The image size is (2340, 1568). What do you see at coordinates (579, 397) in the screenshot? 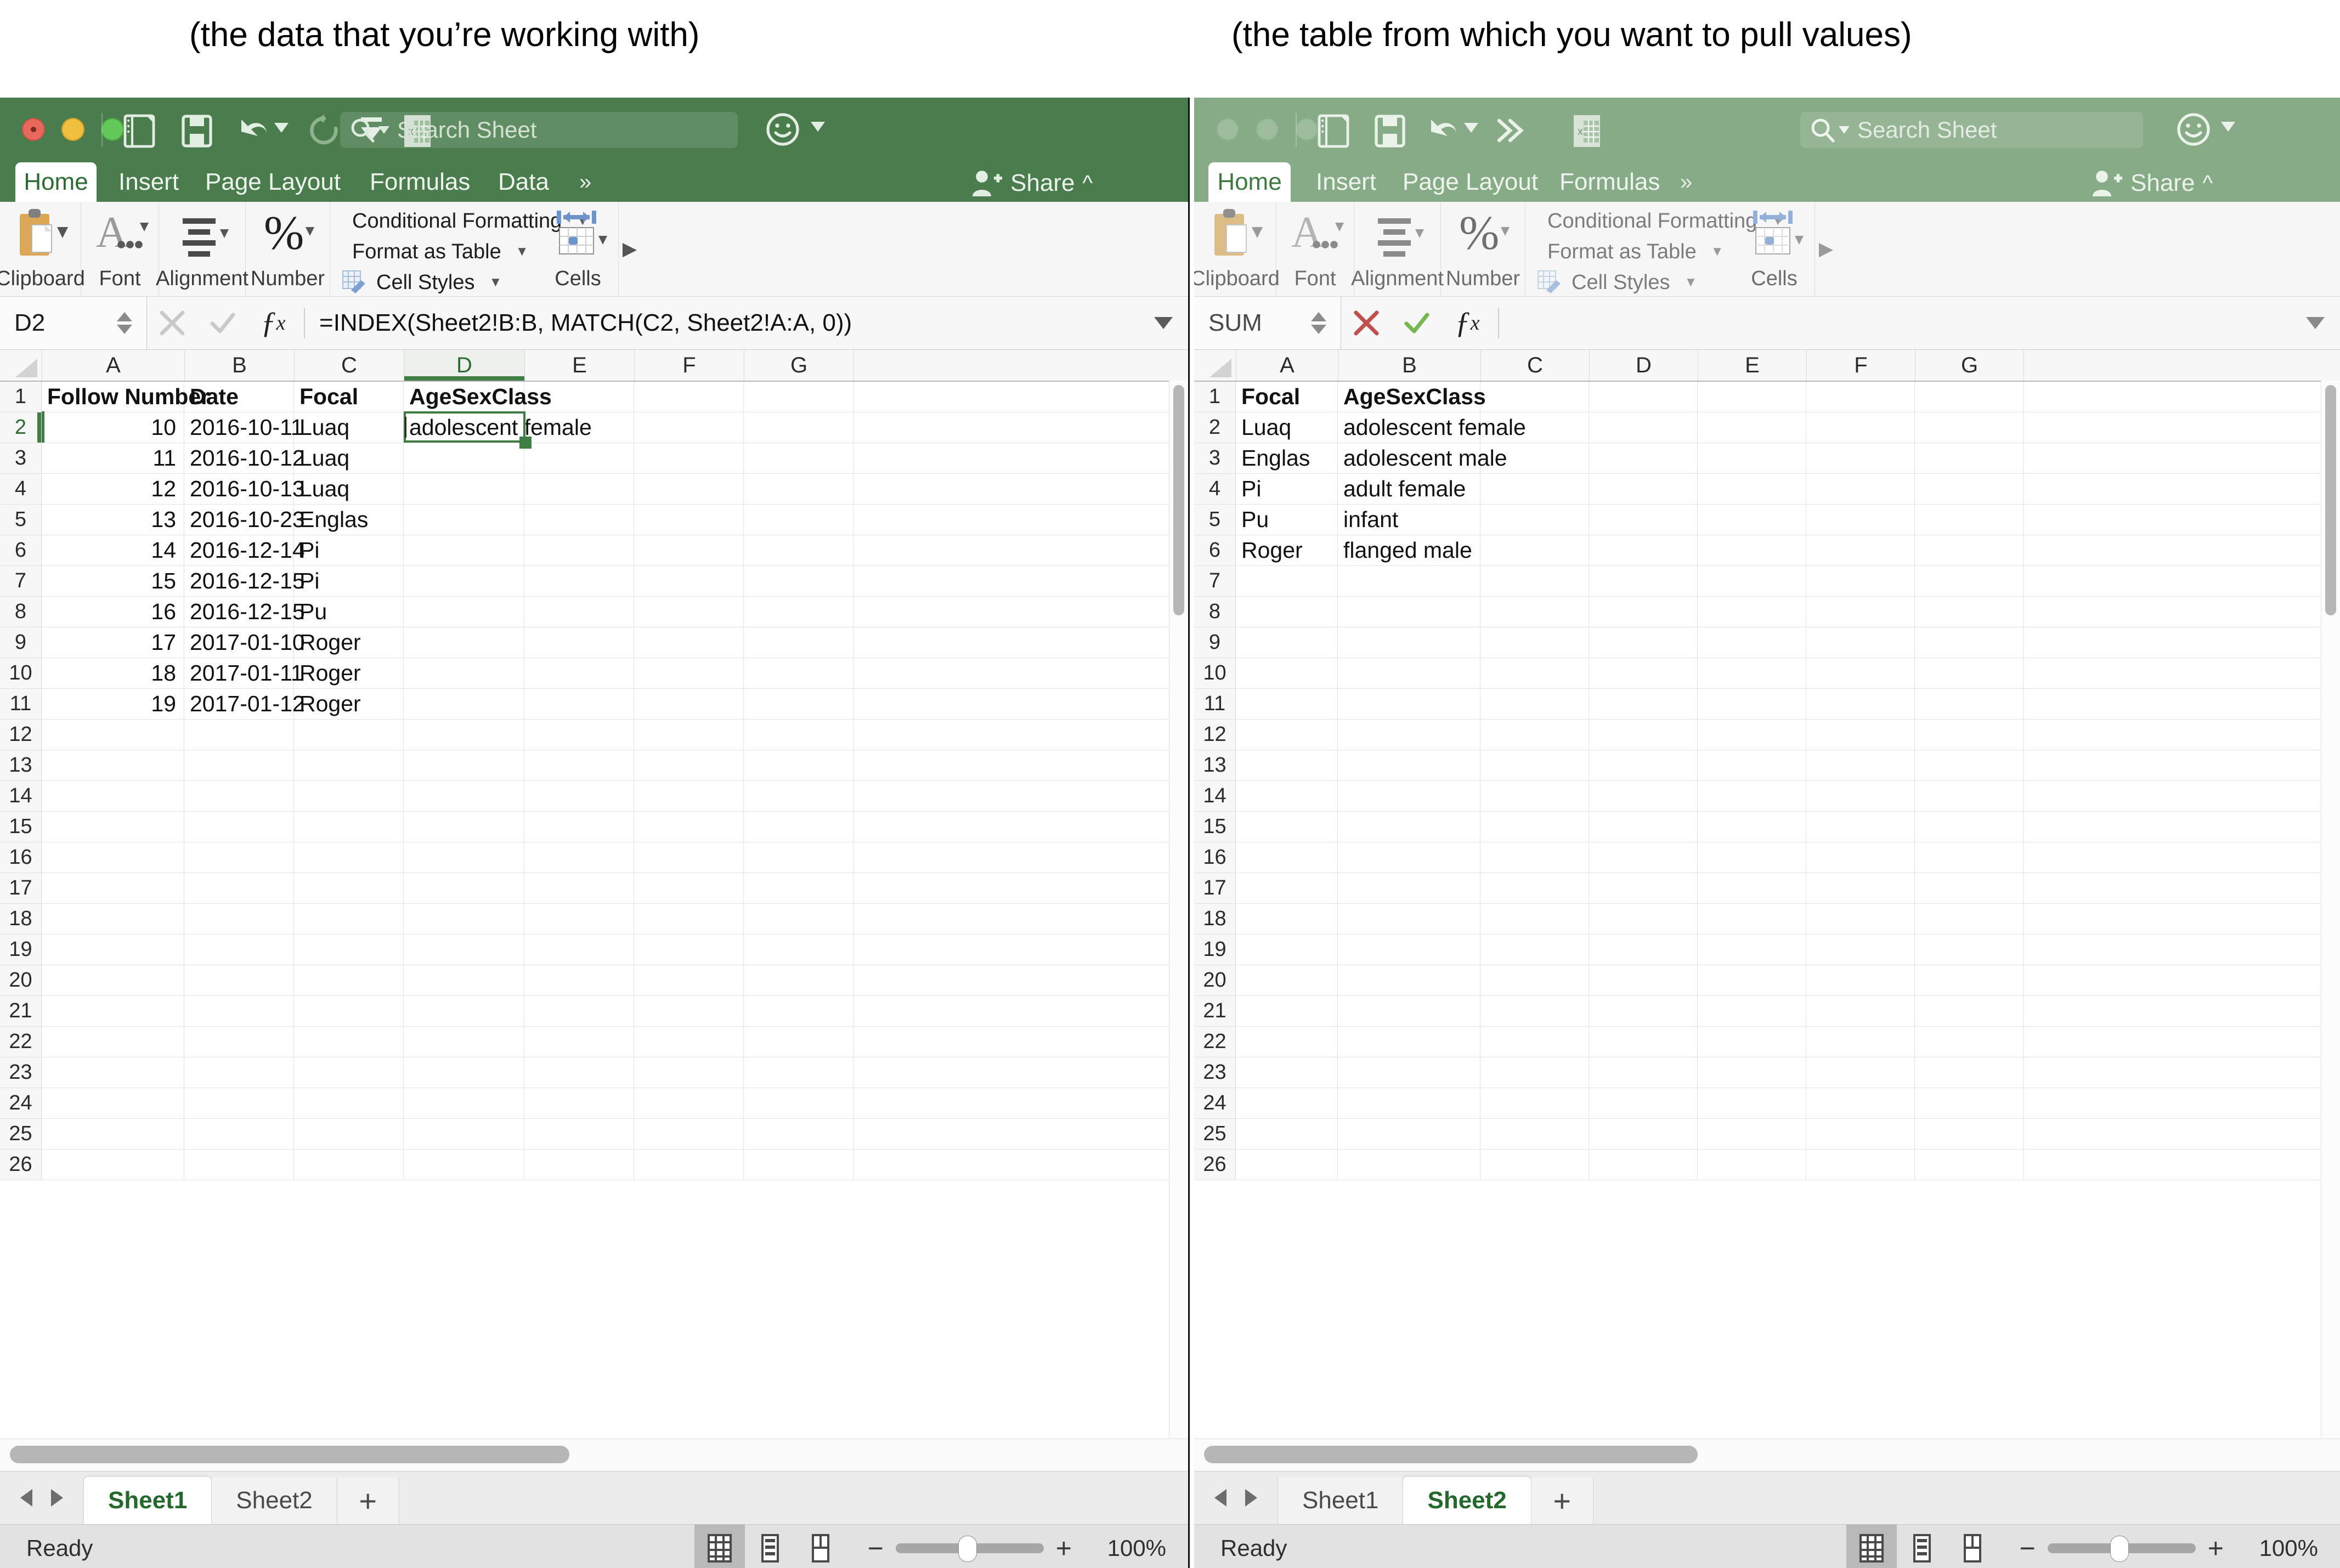
I see `cell-E1` at bounding box center [579, 397].